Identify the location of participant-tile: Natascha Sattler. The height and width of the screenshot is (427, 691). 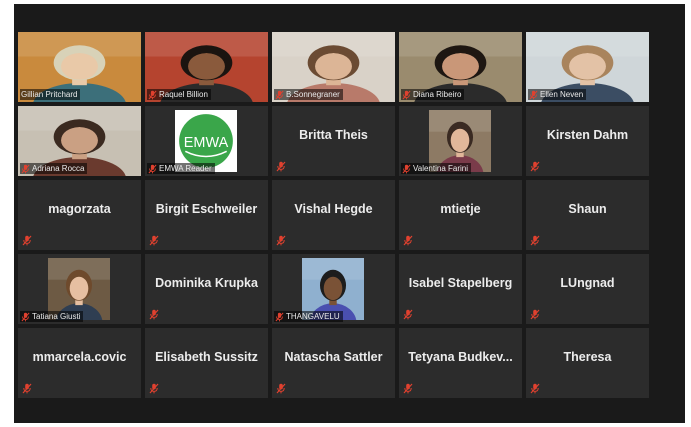
(333, 363).